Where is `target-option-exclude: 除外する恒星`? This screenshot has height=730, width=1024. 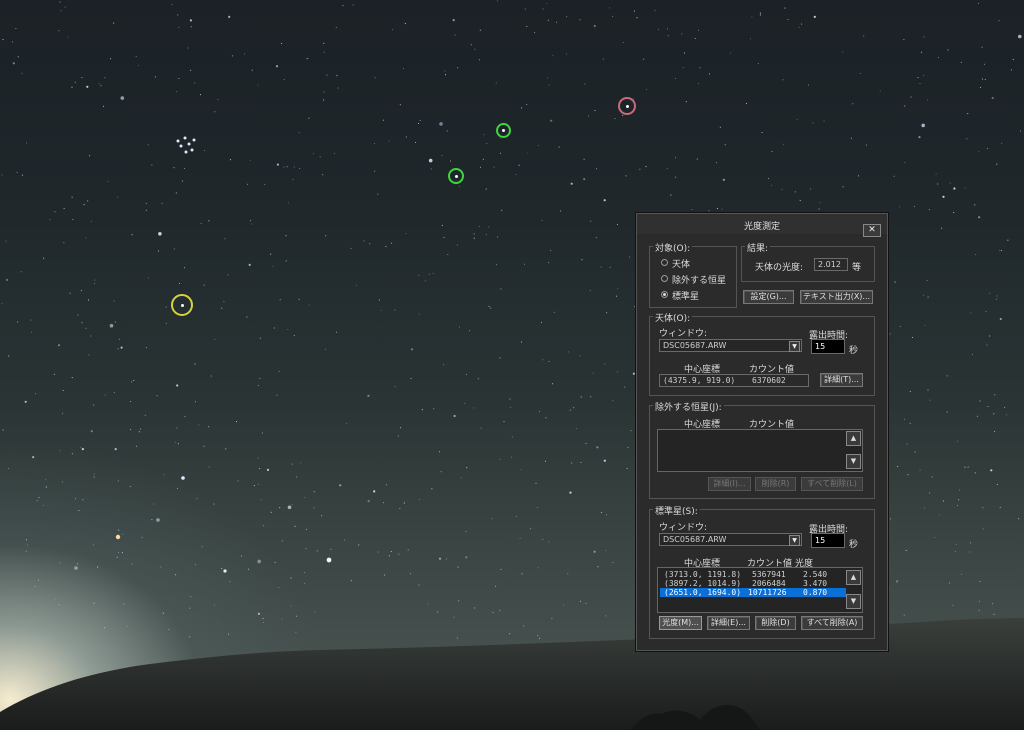 target-option-exclude: 除外する恒星 is located at coordinates (699, 279).